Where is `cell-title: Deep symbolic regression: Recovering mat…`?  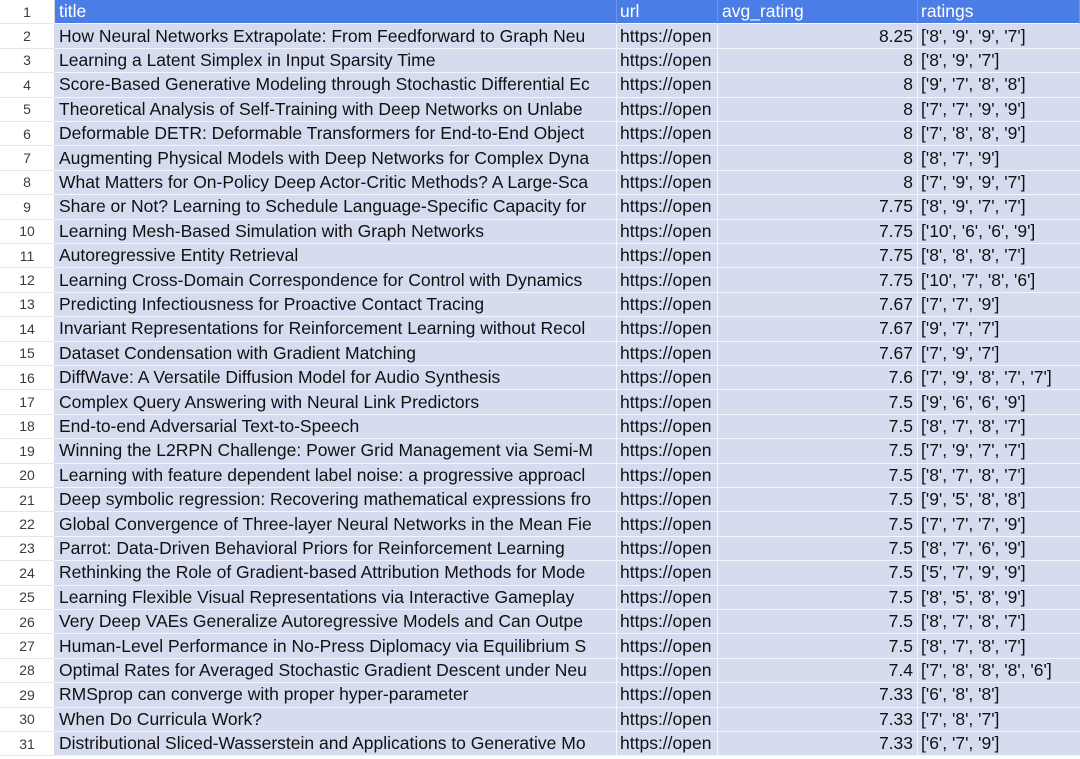 cell-title: Deep symbolic regression: Recovering mat… is located at coordinates (336, 500).